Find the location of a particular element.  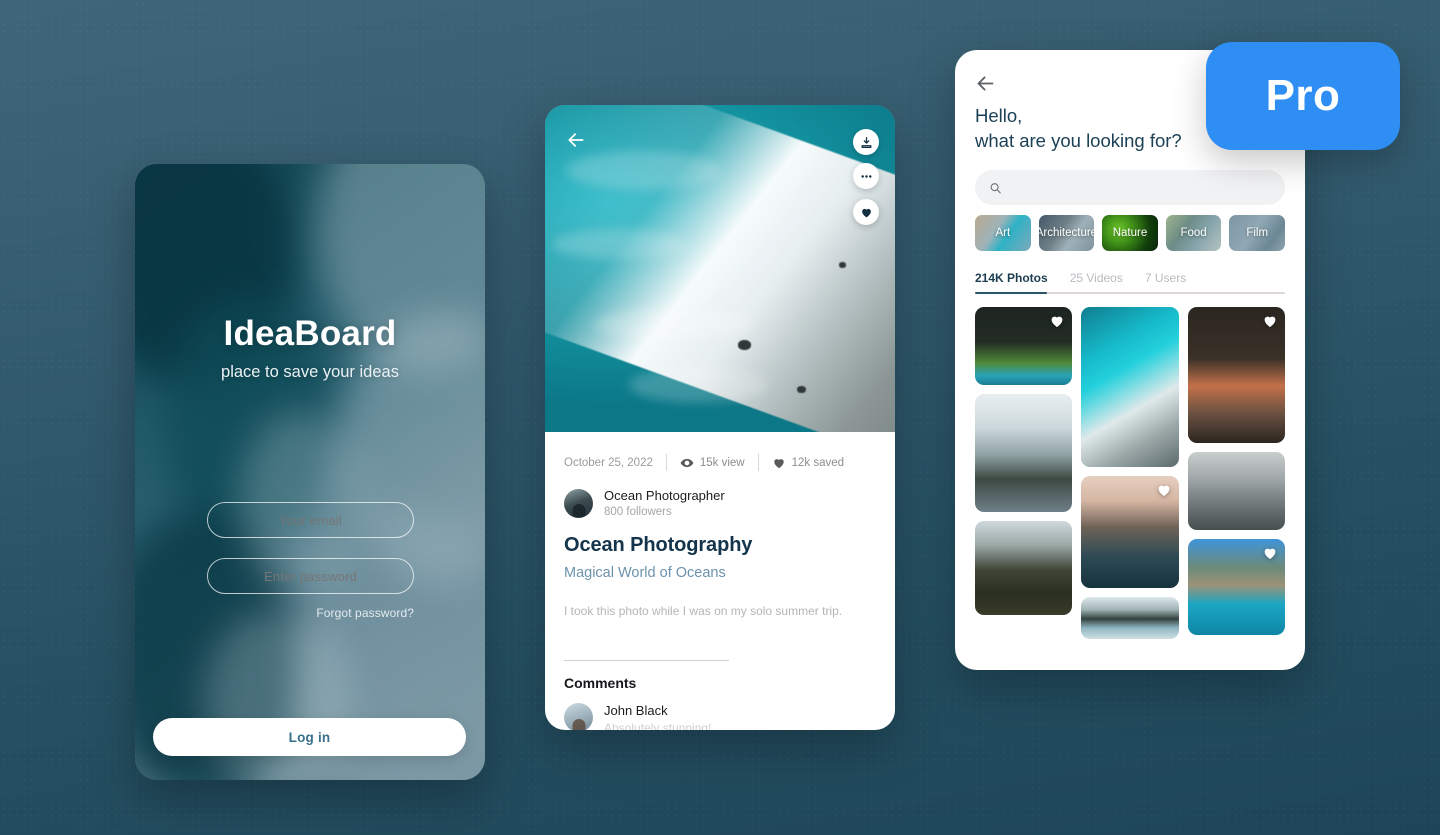

chip-art: Art is located at coordinates (1003, 233).